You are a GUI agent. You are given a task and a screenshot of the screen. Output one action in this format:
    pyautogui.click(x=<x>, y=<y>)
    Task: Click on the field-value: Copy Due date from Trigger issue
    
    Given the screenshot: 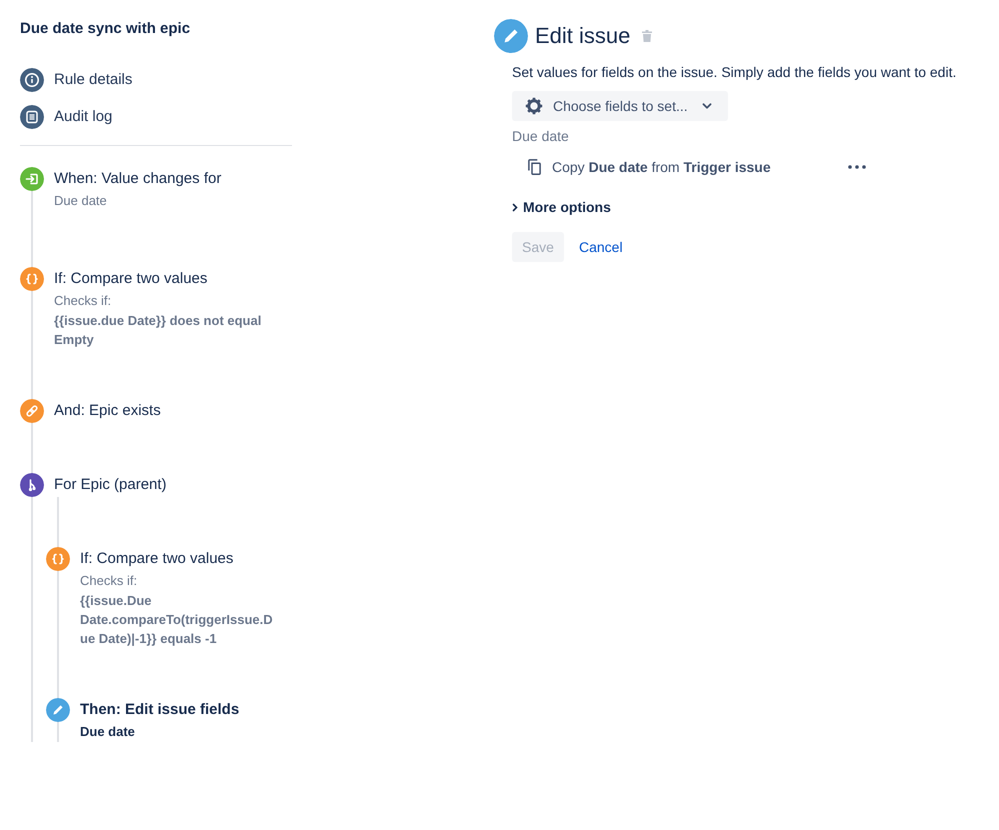 What is the action you would take?
    pyautogui.click(x=661, y=167)
    